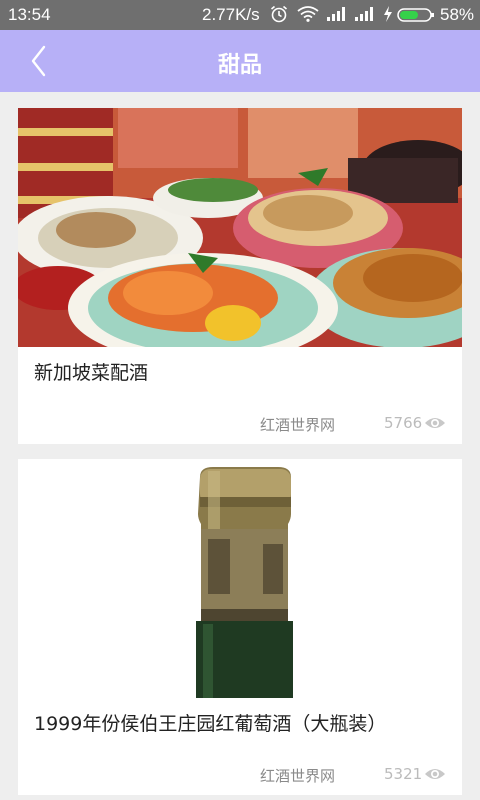  I want to click on battery-icon, so click(415, 15).